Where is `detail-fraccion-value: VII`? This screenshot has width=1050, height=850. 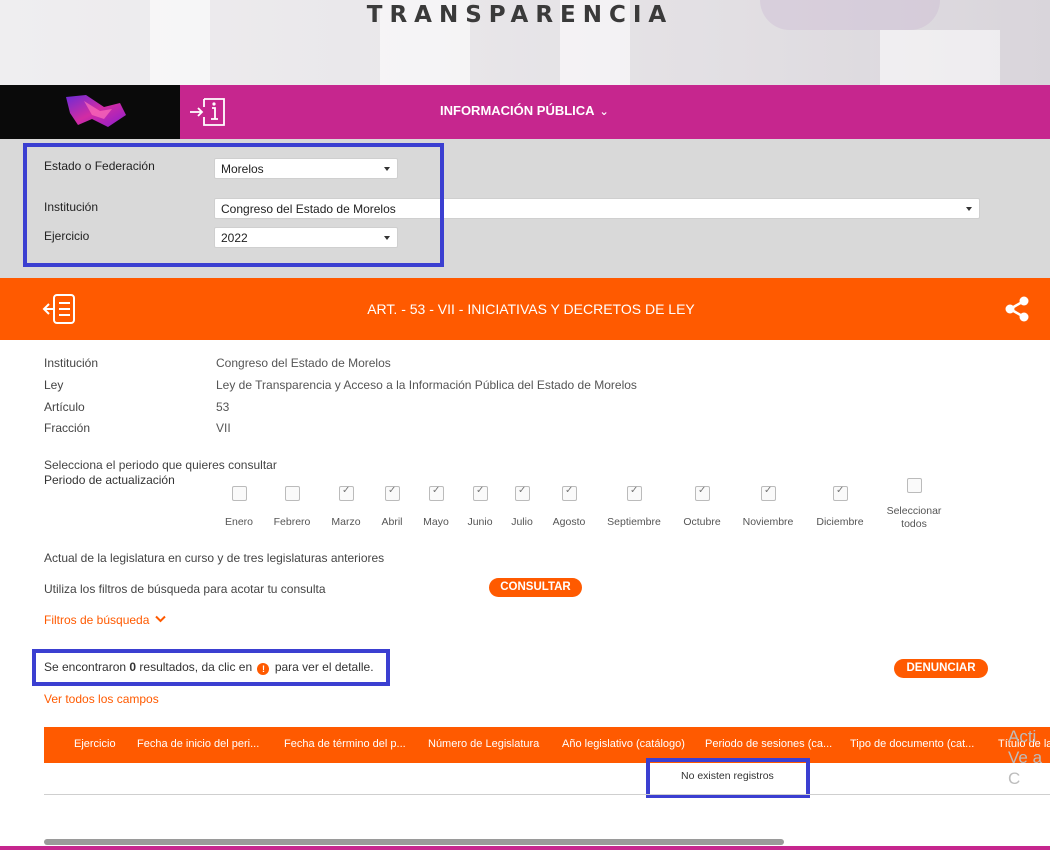 detail-fraccion-value: VII is located at coordinates (223, 428).